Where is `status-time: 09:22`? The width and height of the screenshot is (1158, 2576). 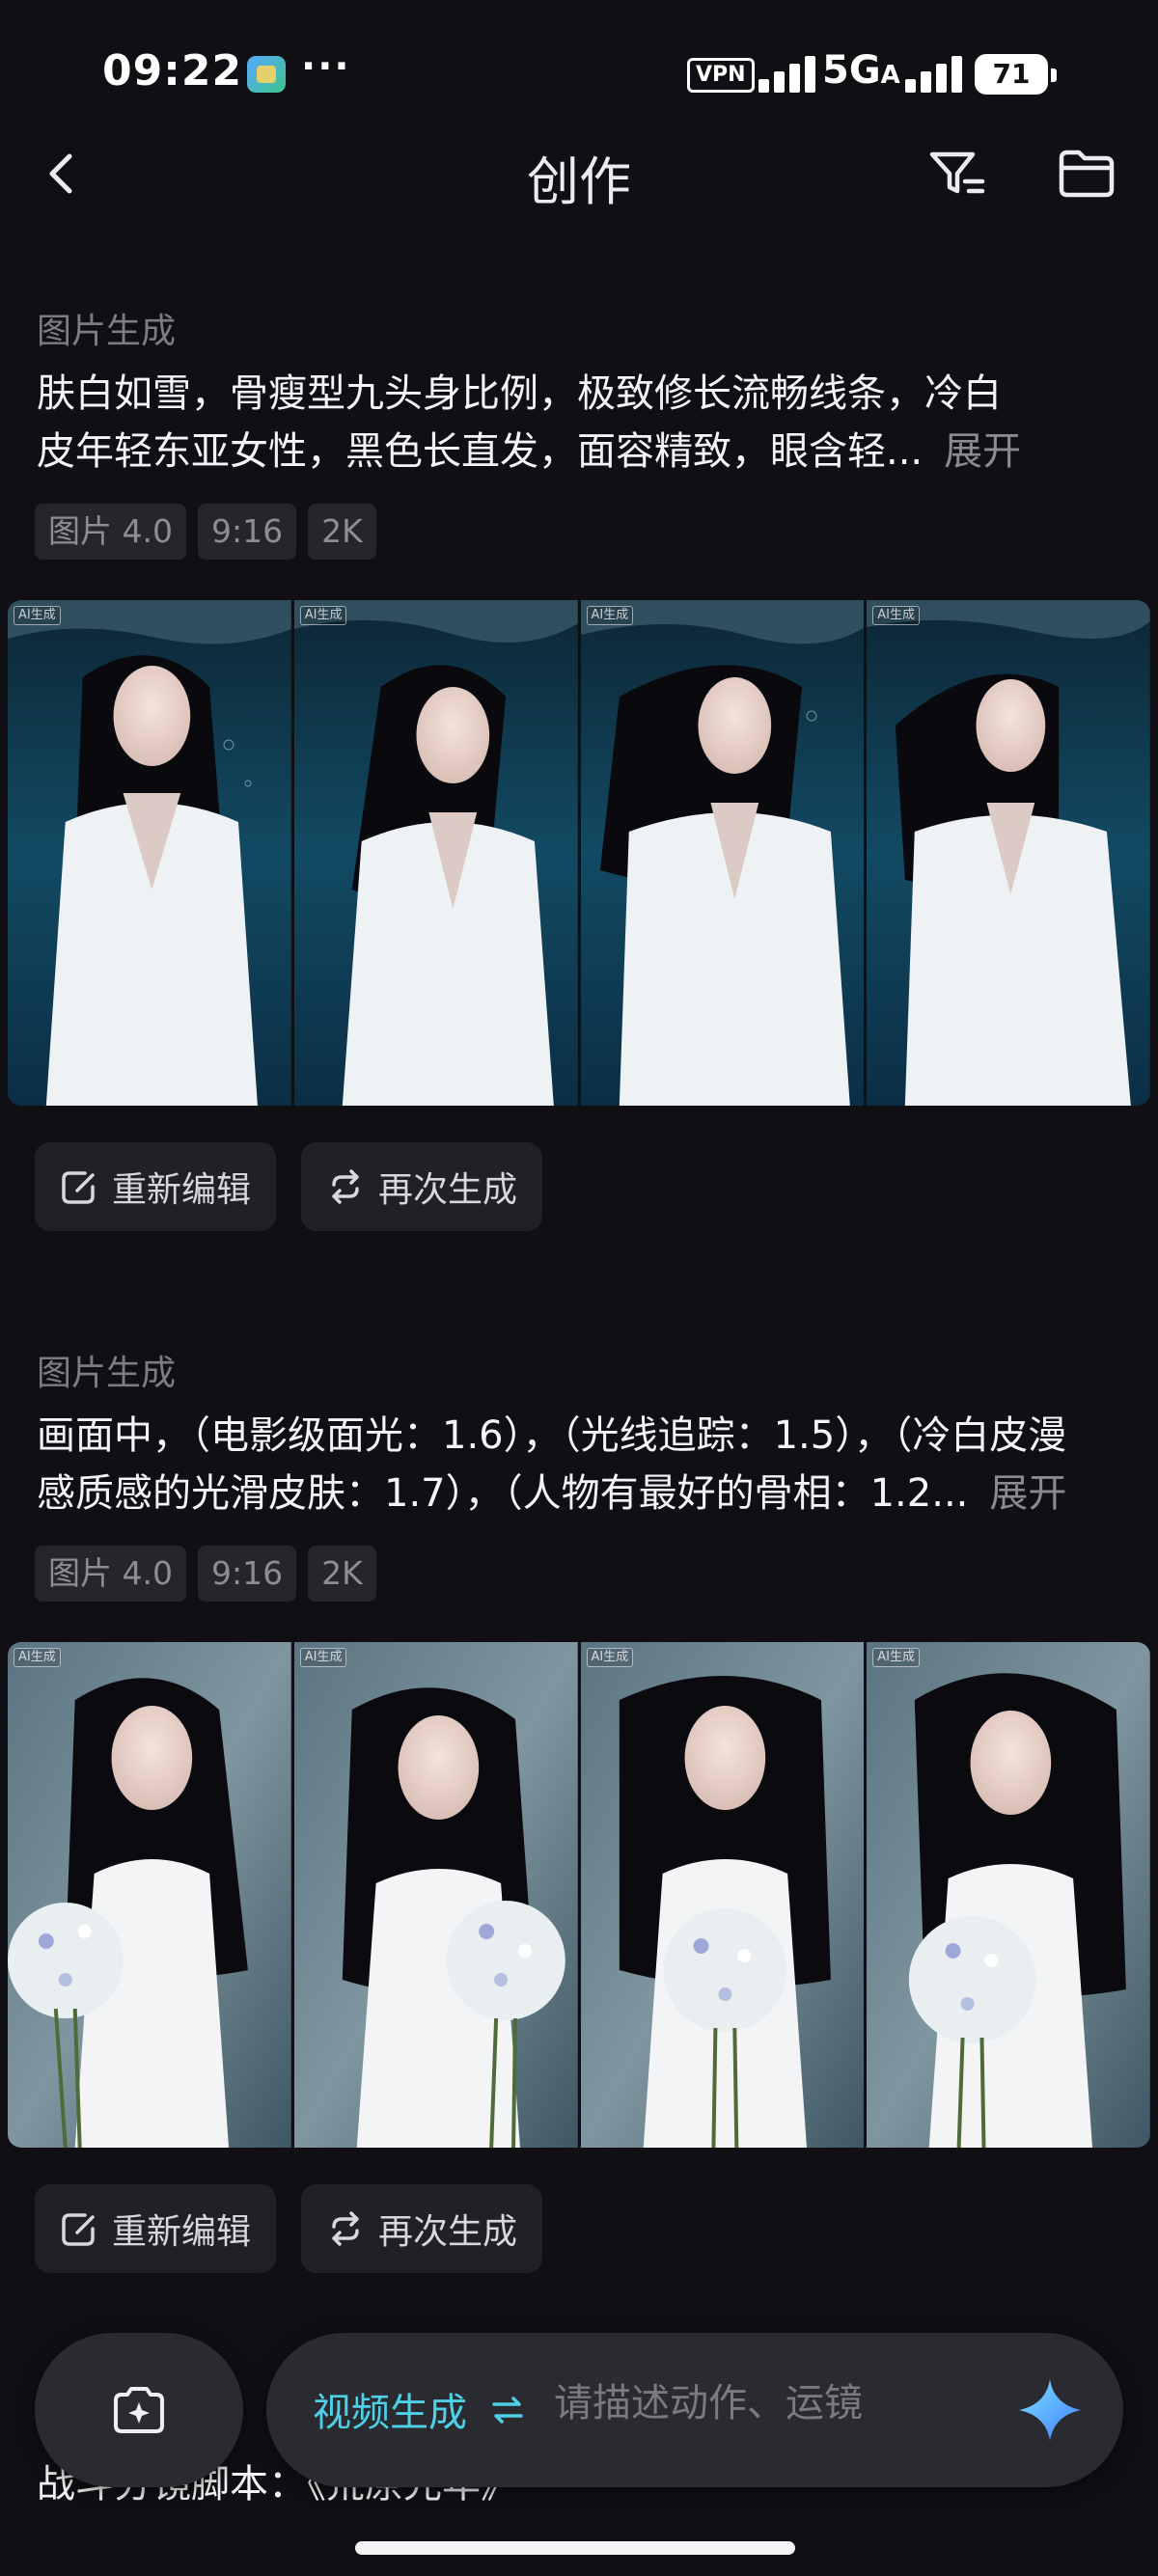 status-time: 09:22 is located at coordinates (172, 71).